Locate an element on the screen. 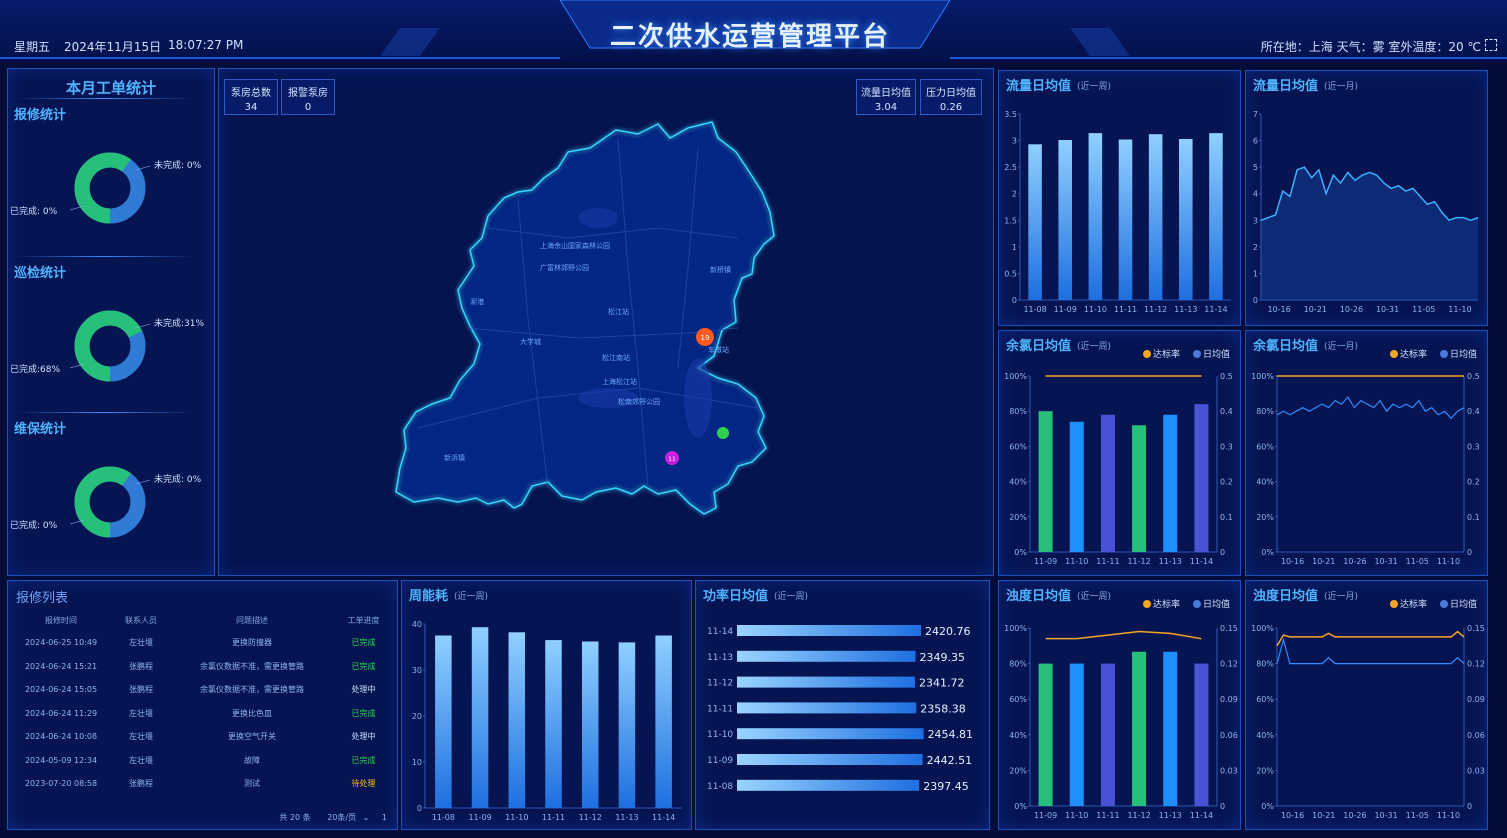 The height and width of the screenshot is (838, 1507). legend-dot-rate is located at coordinates (1394, 604).